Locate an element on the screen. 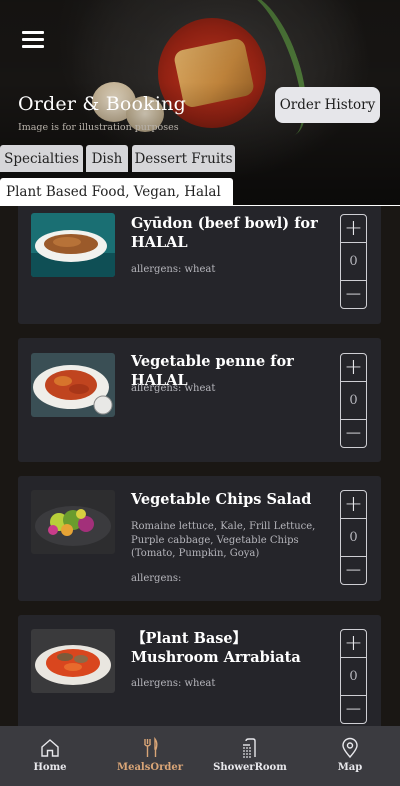 The image size is (400, 786). fork-knife-icon is located at coordinates (150, 747).